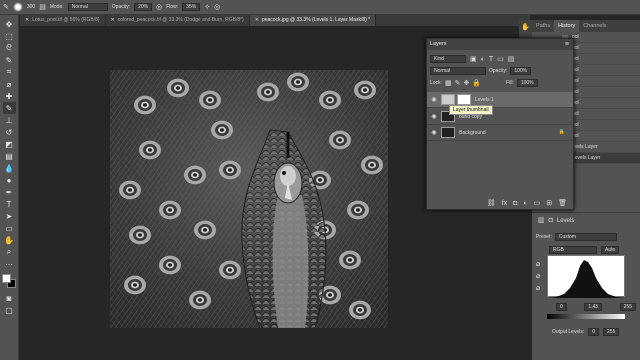  I want to click on output-levels-label: Output Levels:, so click(568, 332).